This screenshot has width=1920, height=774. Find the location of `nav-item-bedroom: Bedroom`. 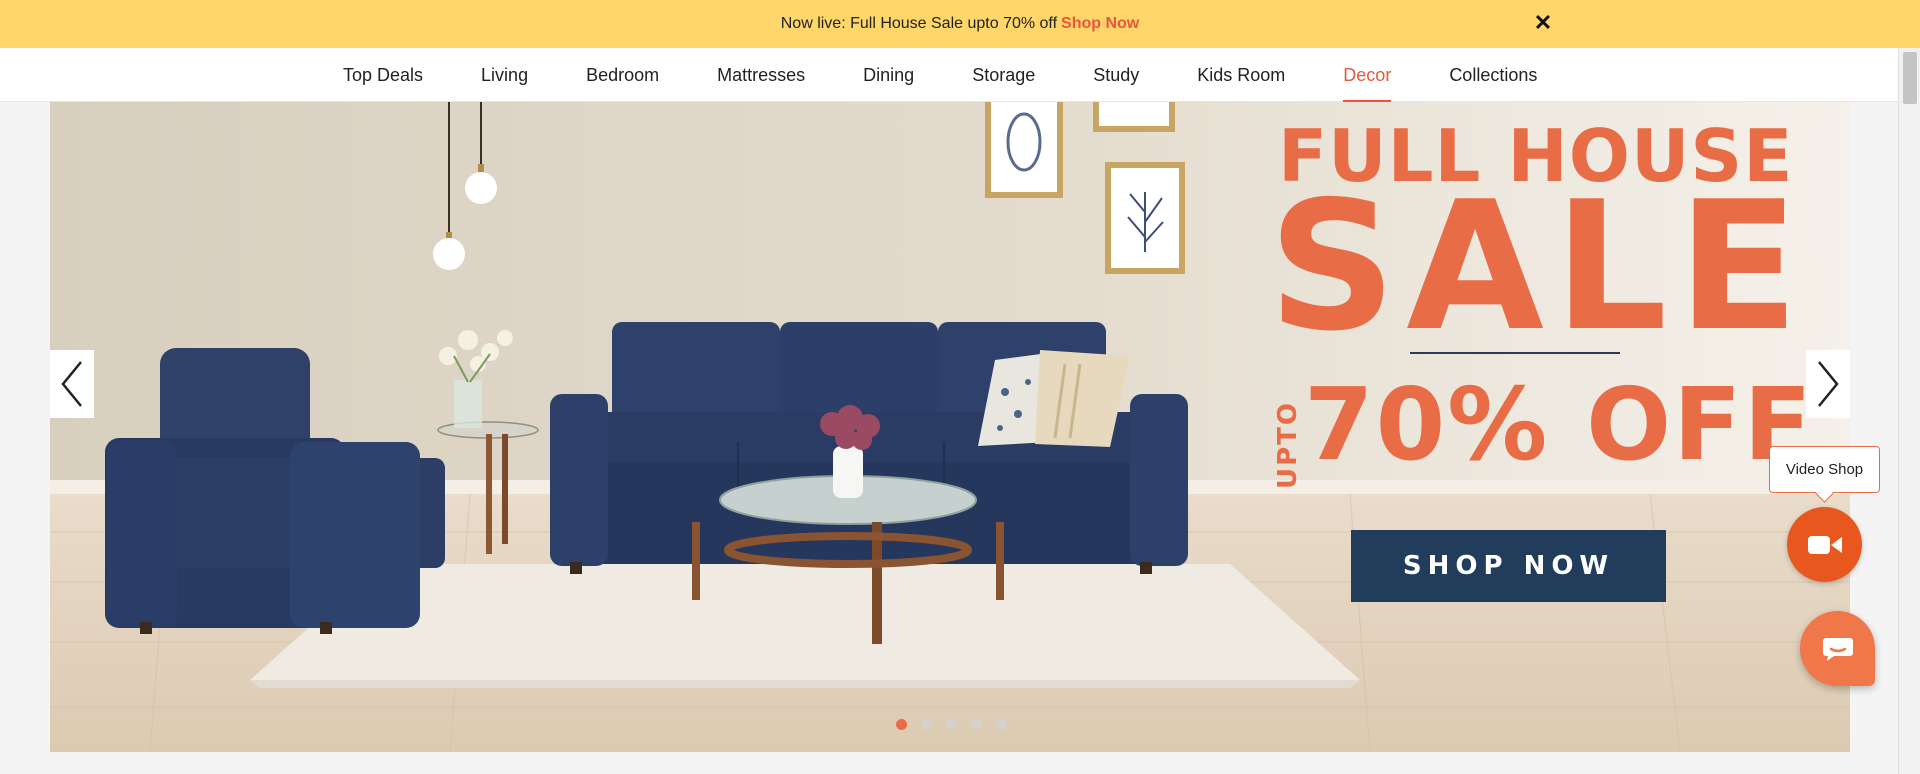

nav-item-bedroom: Bedroom is located at coordinates (622, 75).